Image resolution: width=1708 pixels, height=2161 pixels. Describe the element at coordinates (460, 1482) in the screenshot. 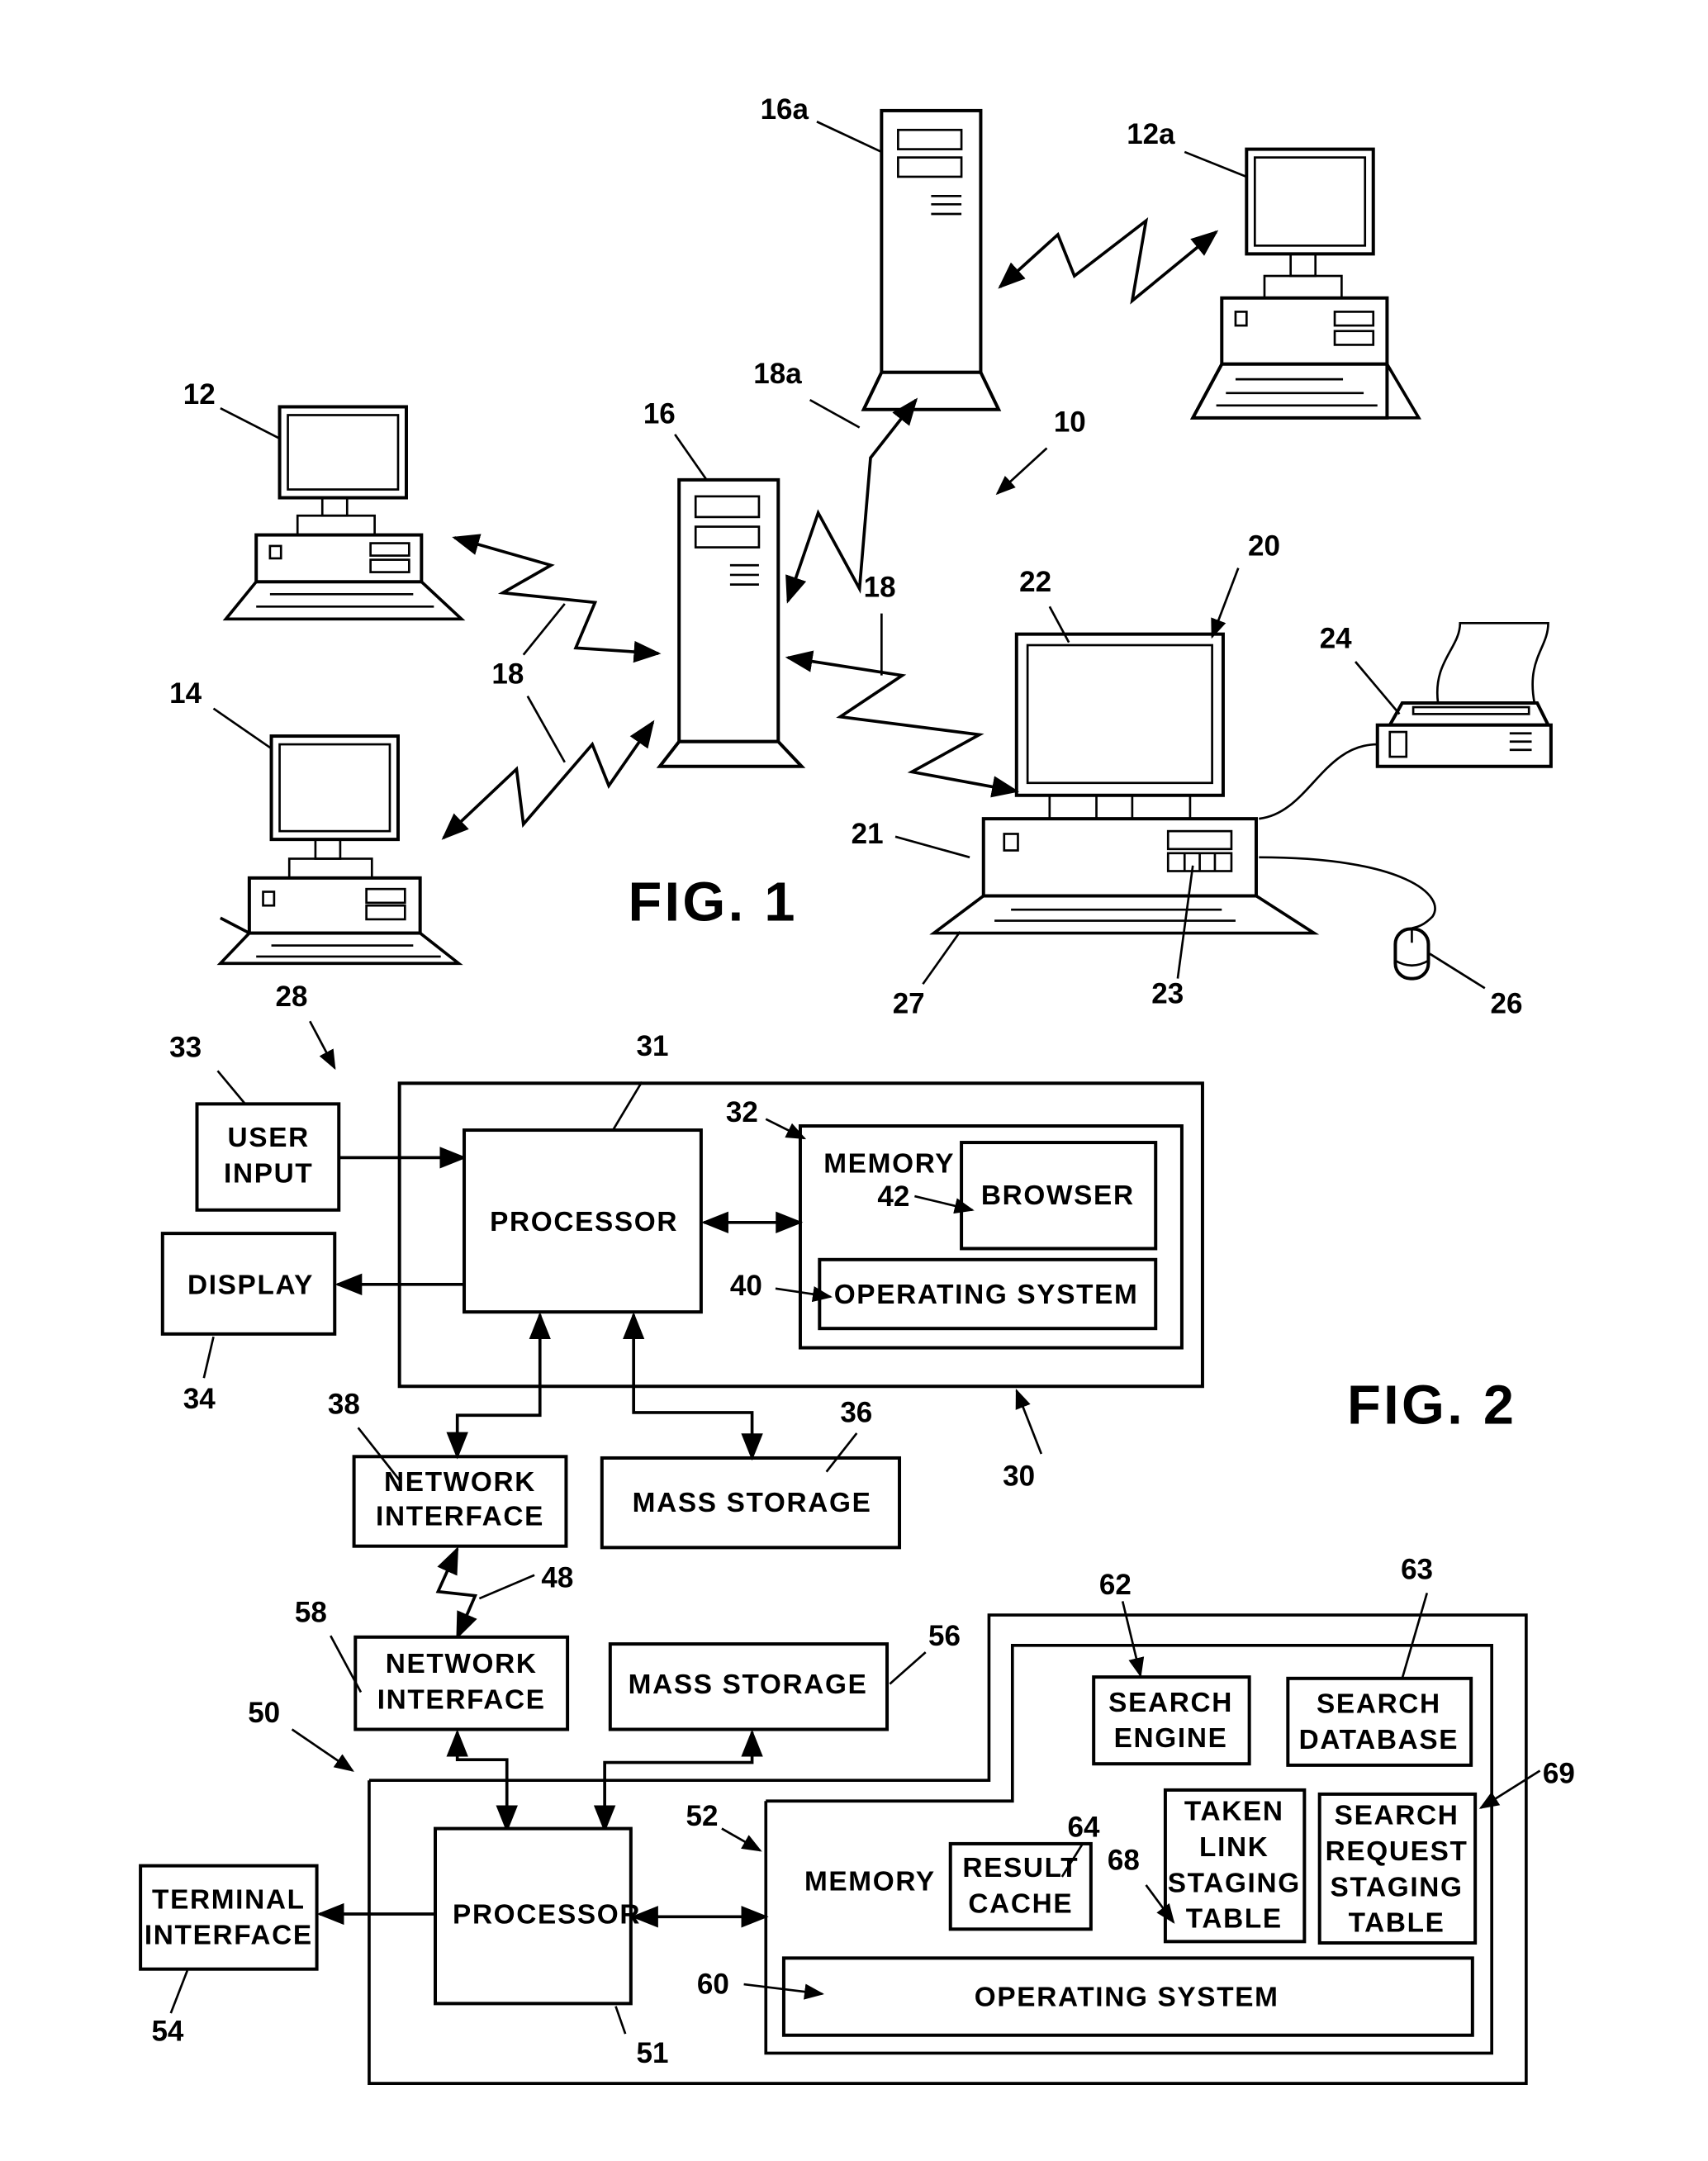

I see `network-interface-38-label-1: NETWORK` at that location.